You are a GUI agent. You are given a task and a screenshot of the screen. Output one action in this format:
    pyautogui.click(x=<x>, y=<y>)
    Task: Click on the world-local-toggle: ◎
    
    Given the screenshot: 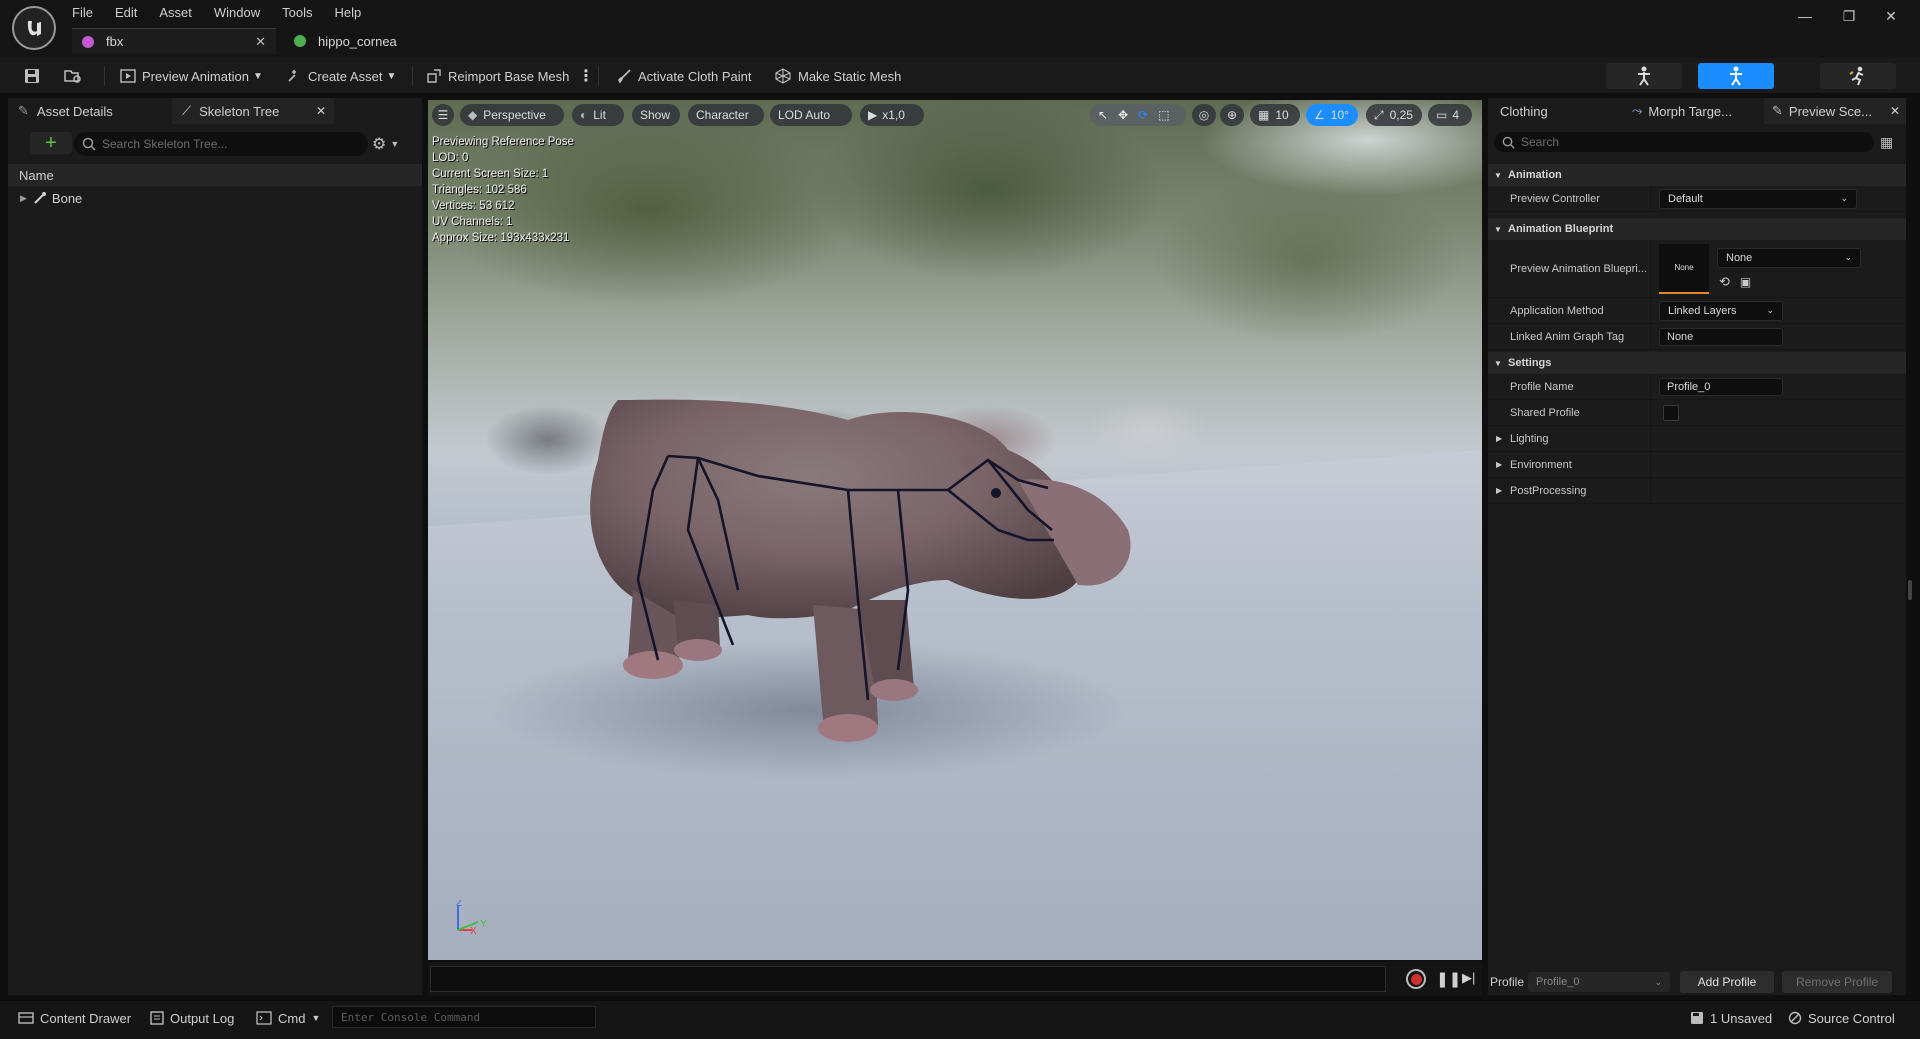 What is the action you would take?
    pyautogui.click(x=1204, y=115)
    